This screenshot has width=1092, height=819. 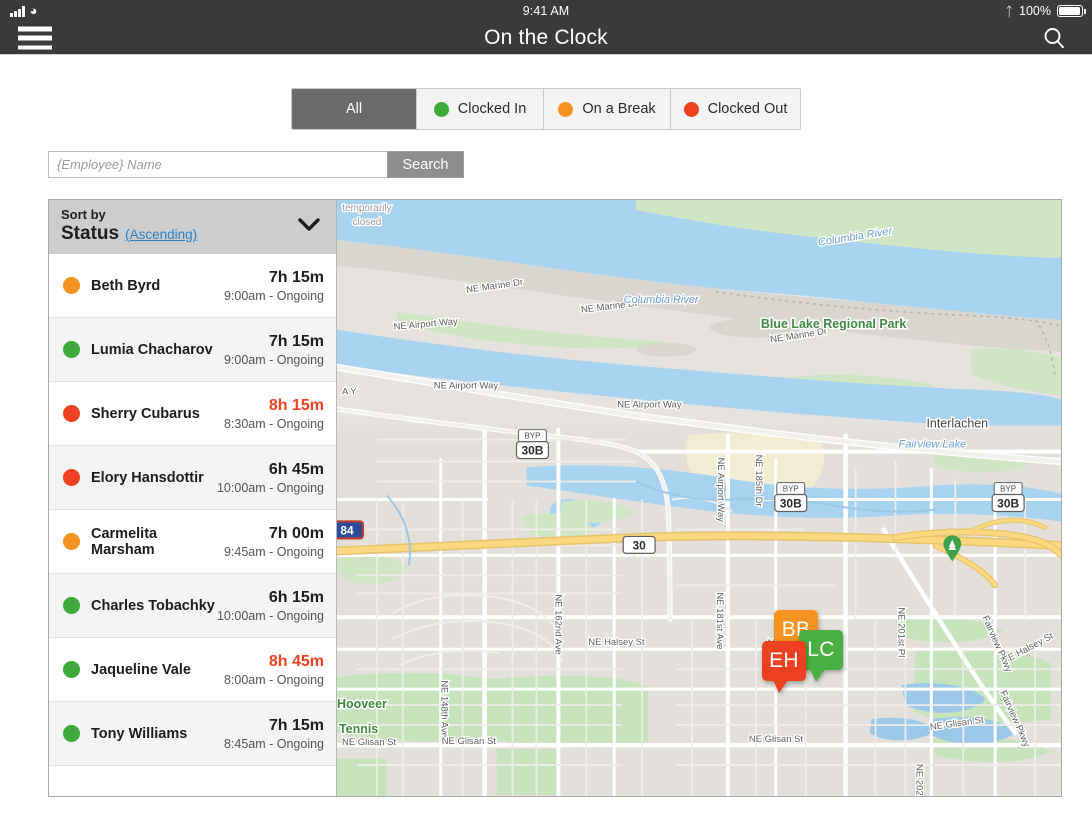 What do you see at coordinates (161, 234) in the screenshot?
I see `sort-direction-link: (Ascending)` at bounding box center [161, 234].